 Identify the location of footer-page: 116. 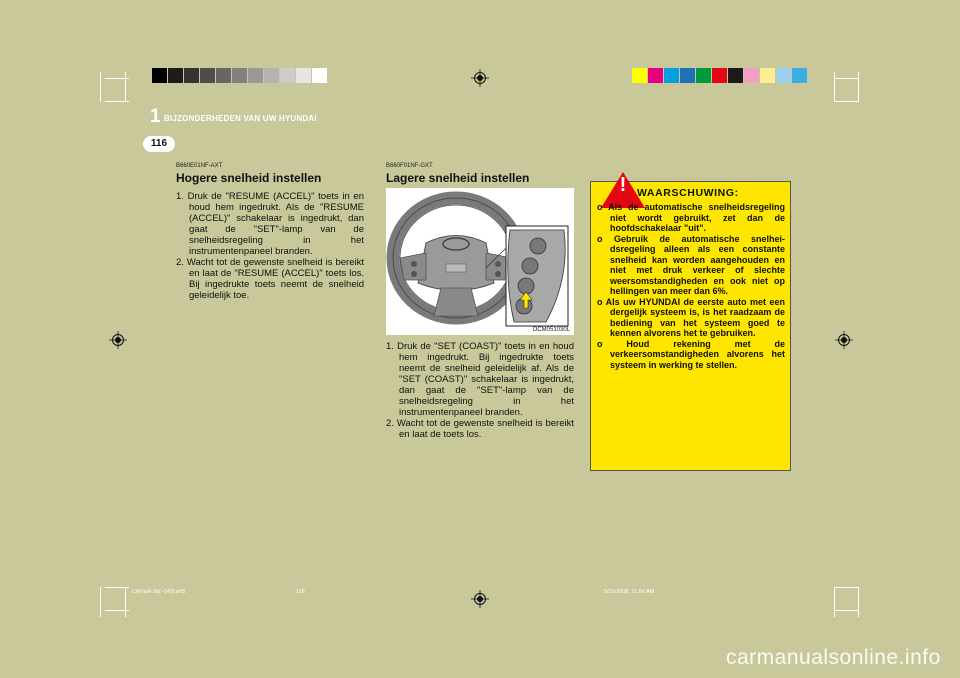
(300, 592).